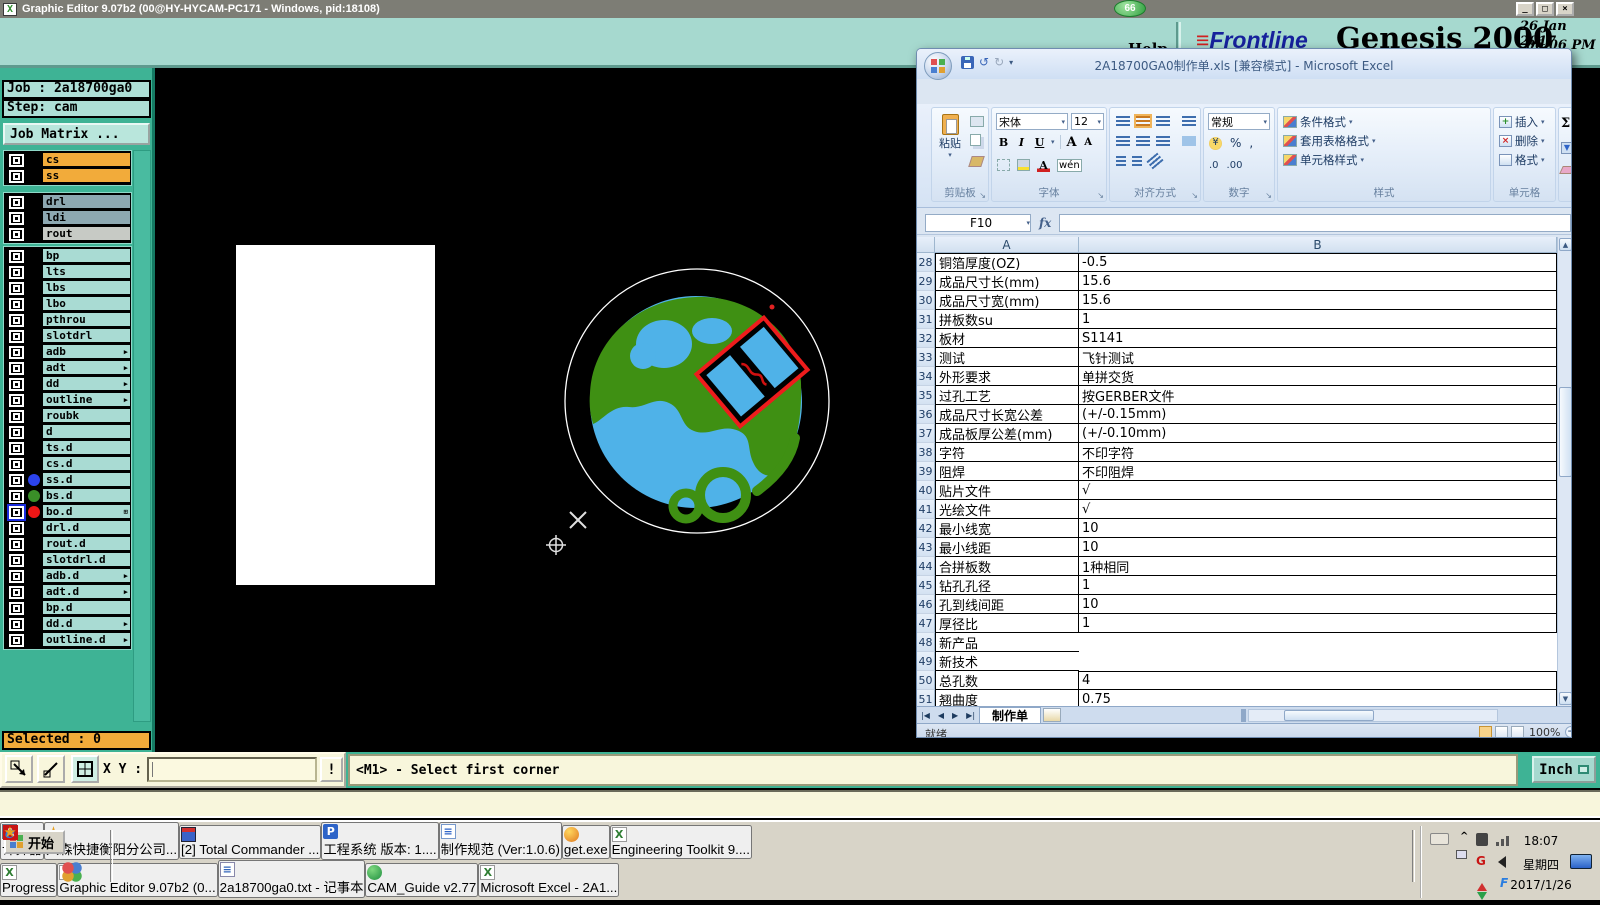  I want to click on name-box: F10 ▾, so click(978, 222).